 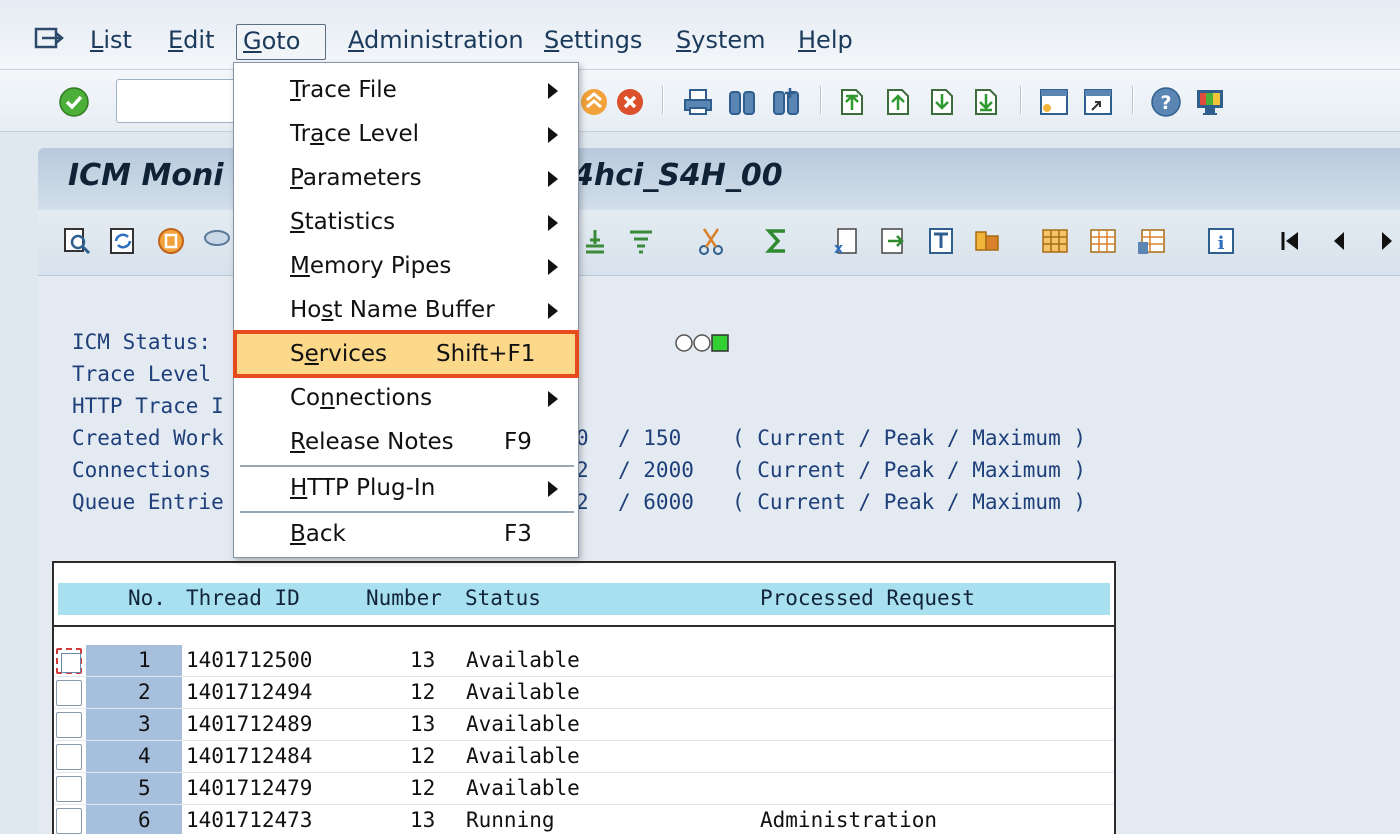 What do you see at coordinates (406, 488) in the screenshot?
I see `menu-item-http-plug-in: HTTP Plug-In` at bounding box center [406, 488].